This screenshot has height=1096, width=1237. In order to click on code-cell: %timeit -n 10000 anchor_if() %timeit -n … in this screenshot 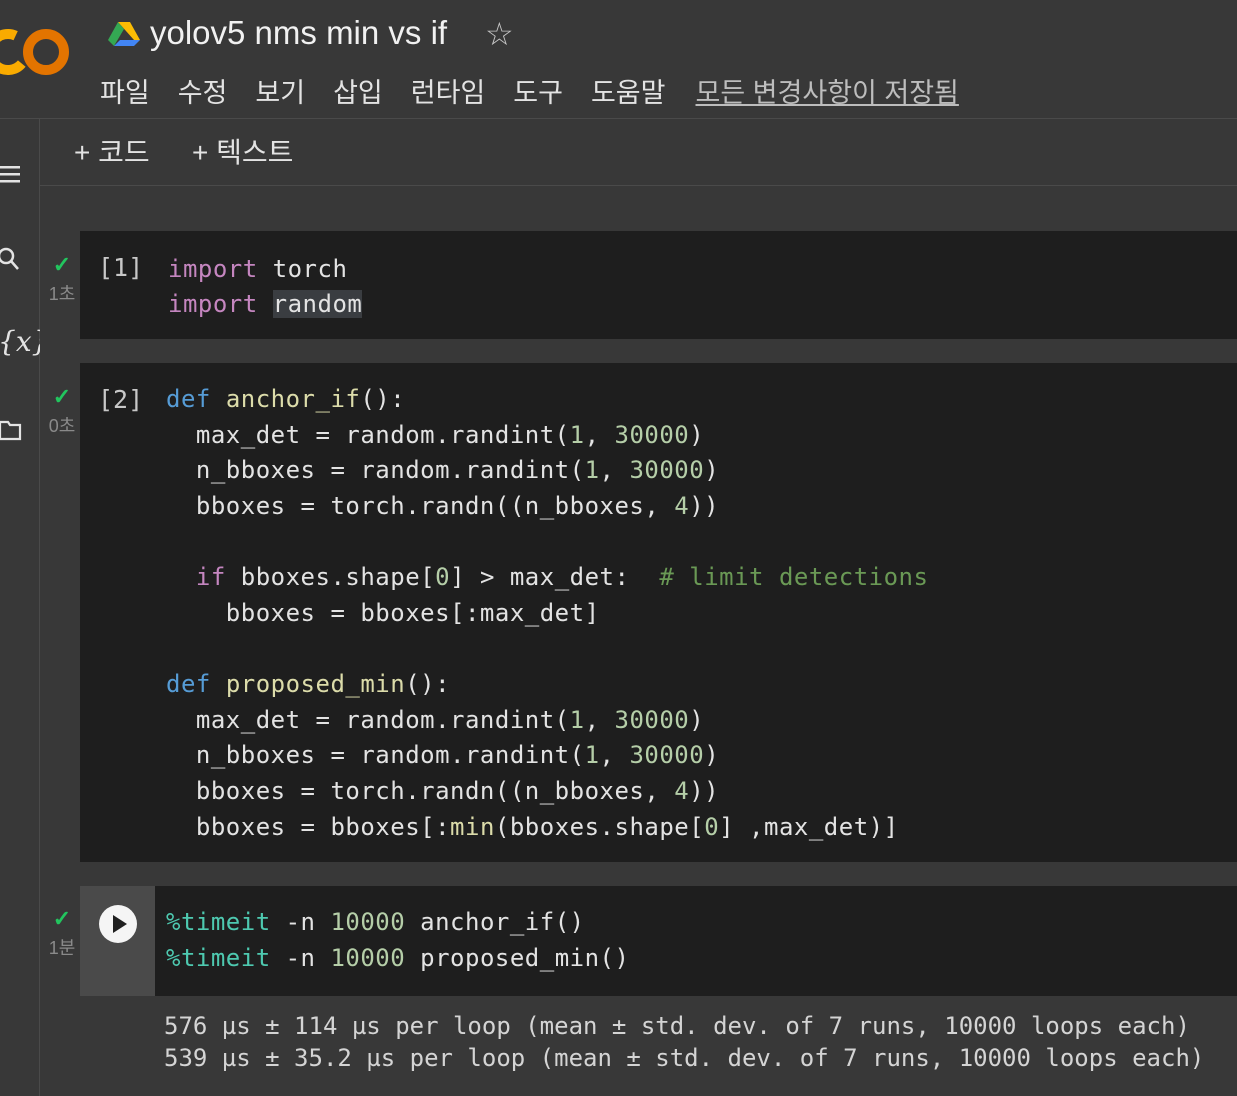, I will do `click(658, 941)`.